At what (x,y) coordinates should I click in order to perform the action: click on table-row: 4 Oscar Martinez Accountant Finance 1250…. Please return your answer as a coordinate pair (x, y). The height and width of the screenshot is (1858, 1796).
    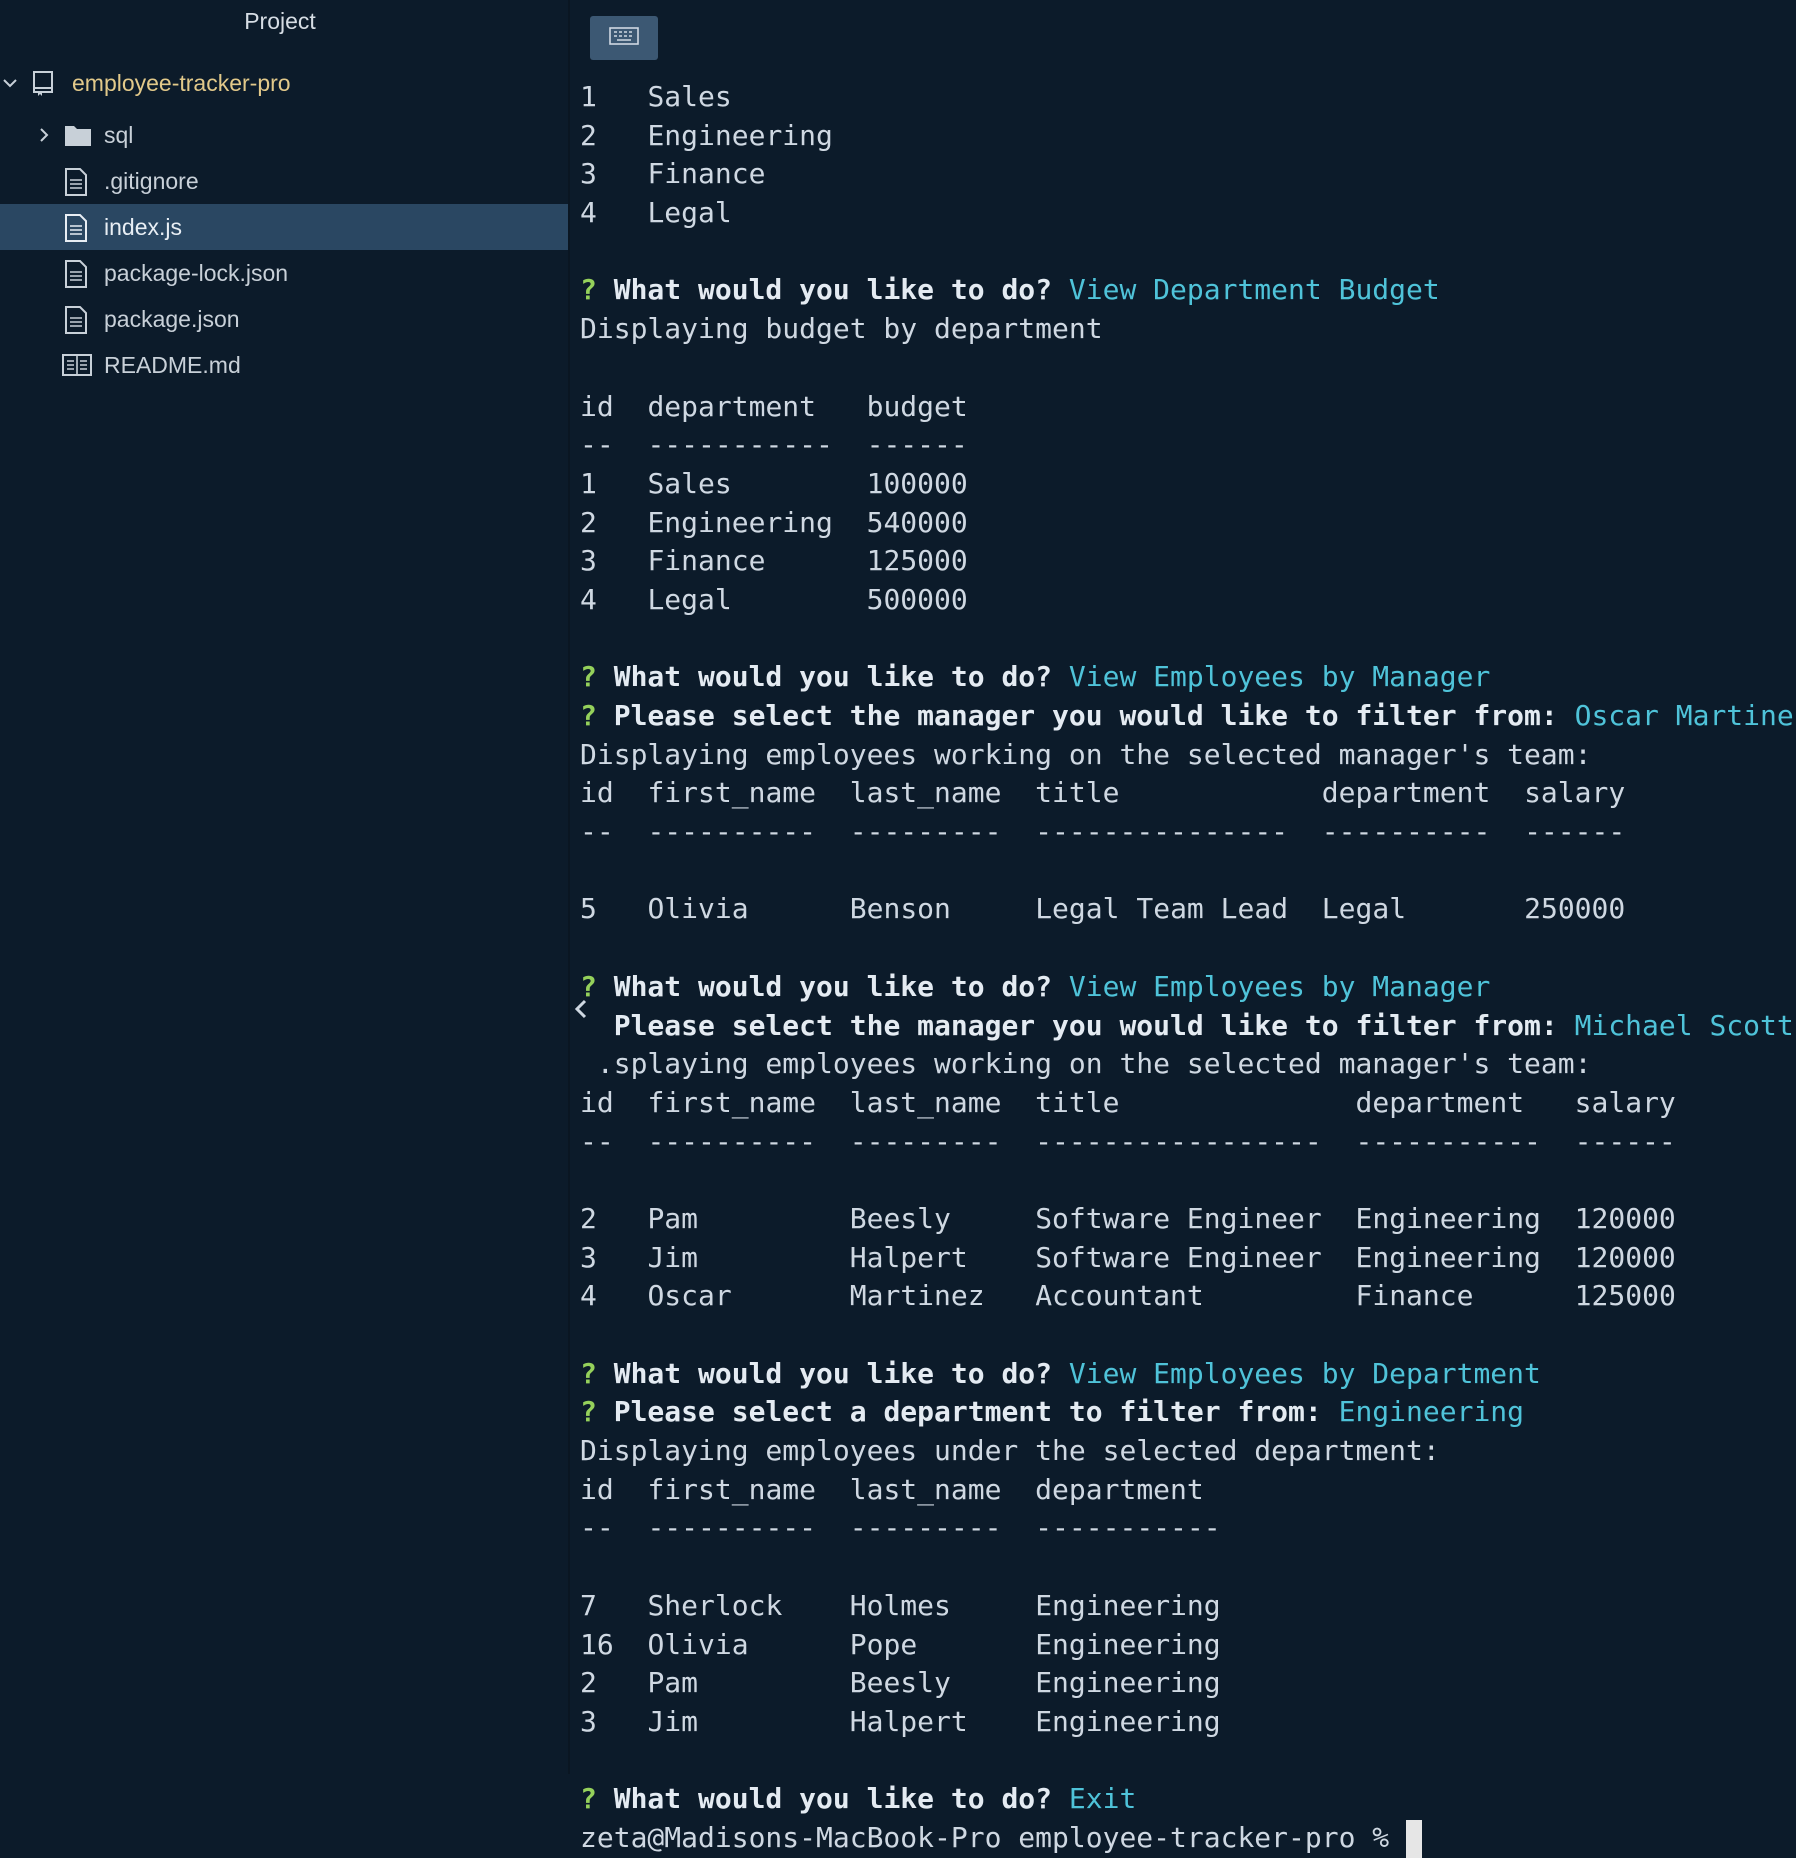
    Looking at the image, I should click on (1128, 1296).